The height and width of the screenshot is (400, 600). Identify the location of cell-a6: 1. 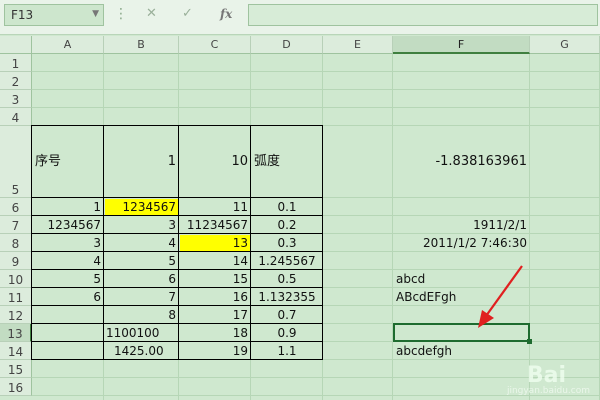
(68, 207).